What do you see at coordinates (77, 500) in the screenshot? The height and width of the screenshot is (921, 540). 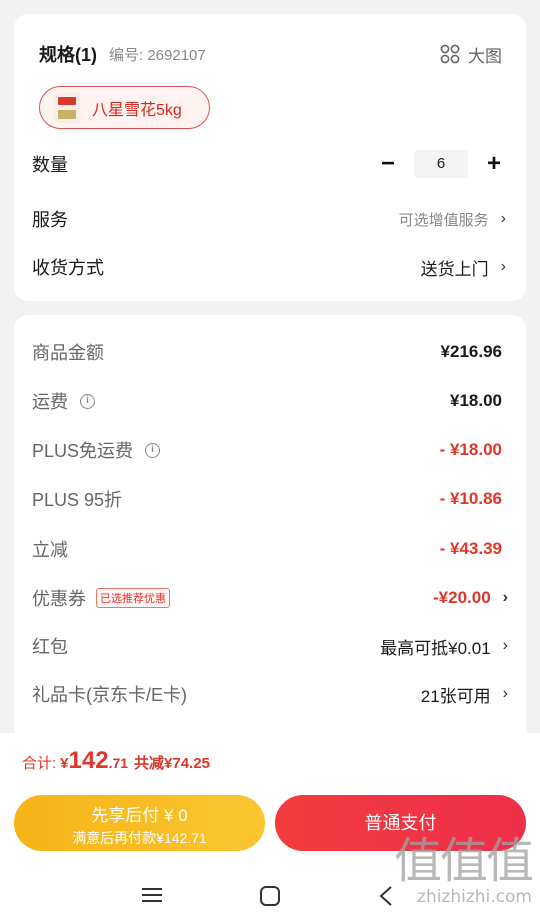 I see `plus-discount-label: PLUS 95折` at bounding box center [77, 500].